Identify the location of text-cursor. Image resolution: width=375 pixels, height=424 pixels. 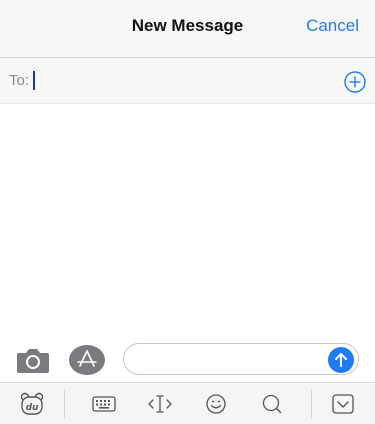
(34, 80).